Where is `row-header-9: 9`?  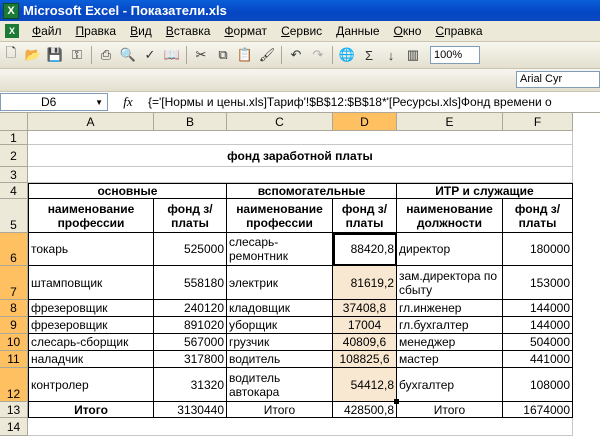 row-header-9: 9 is located at coordinates (14, 325).